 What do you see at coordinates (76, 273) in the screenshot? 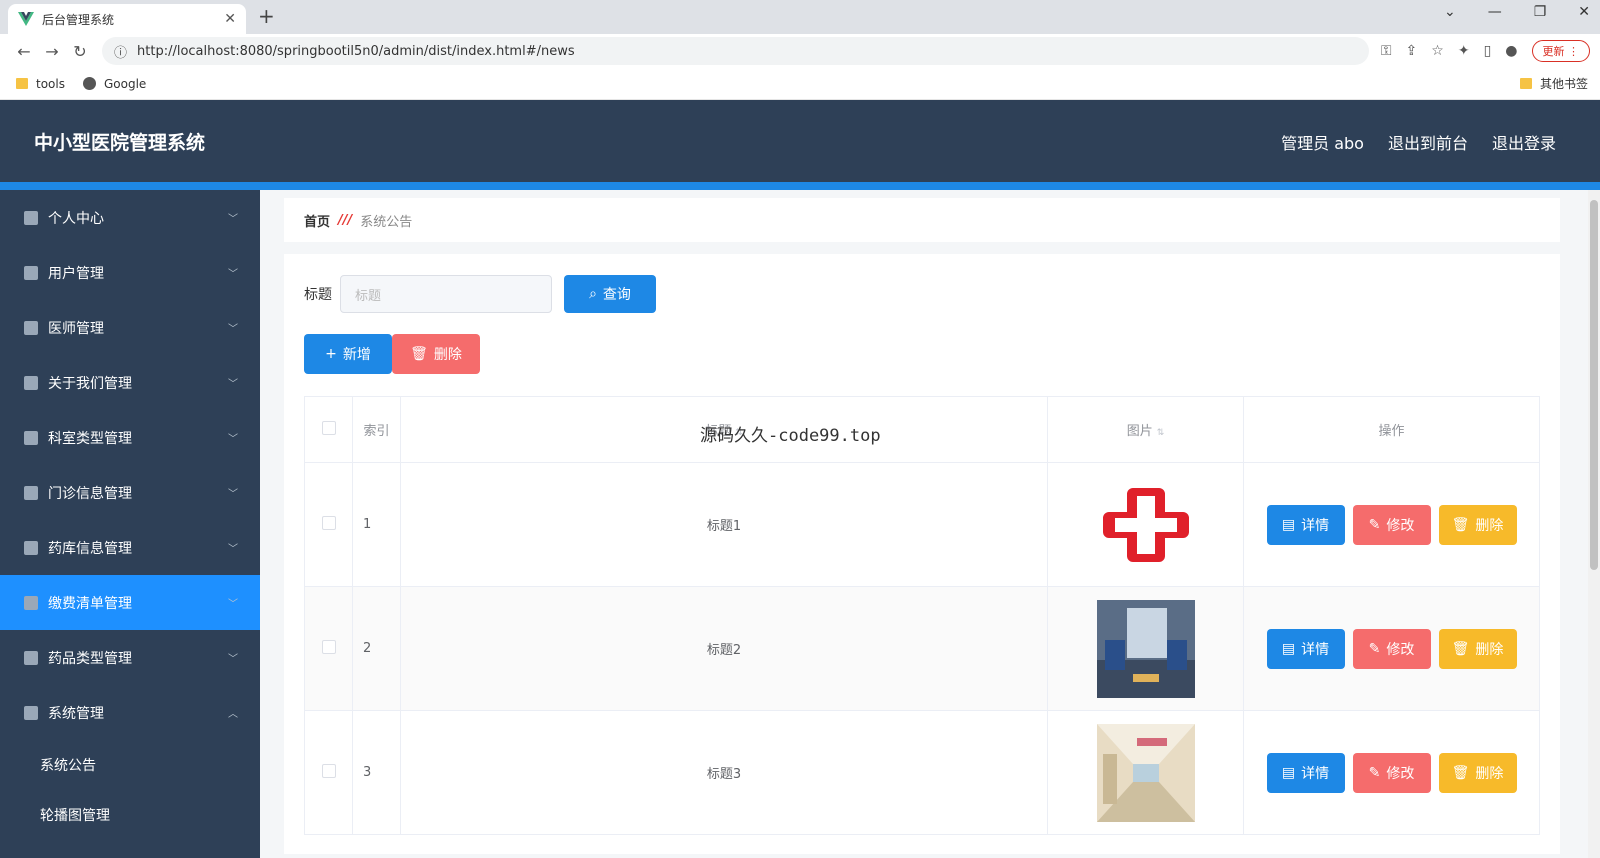
I see `sidebar-item-label: 用户管理` at bounding box center [76, 273].